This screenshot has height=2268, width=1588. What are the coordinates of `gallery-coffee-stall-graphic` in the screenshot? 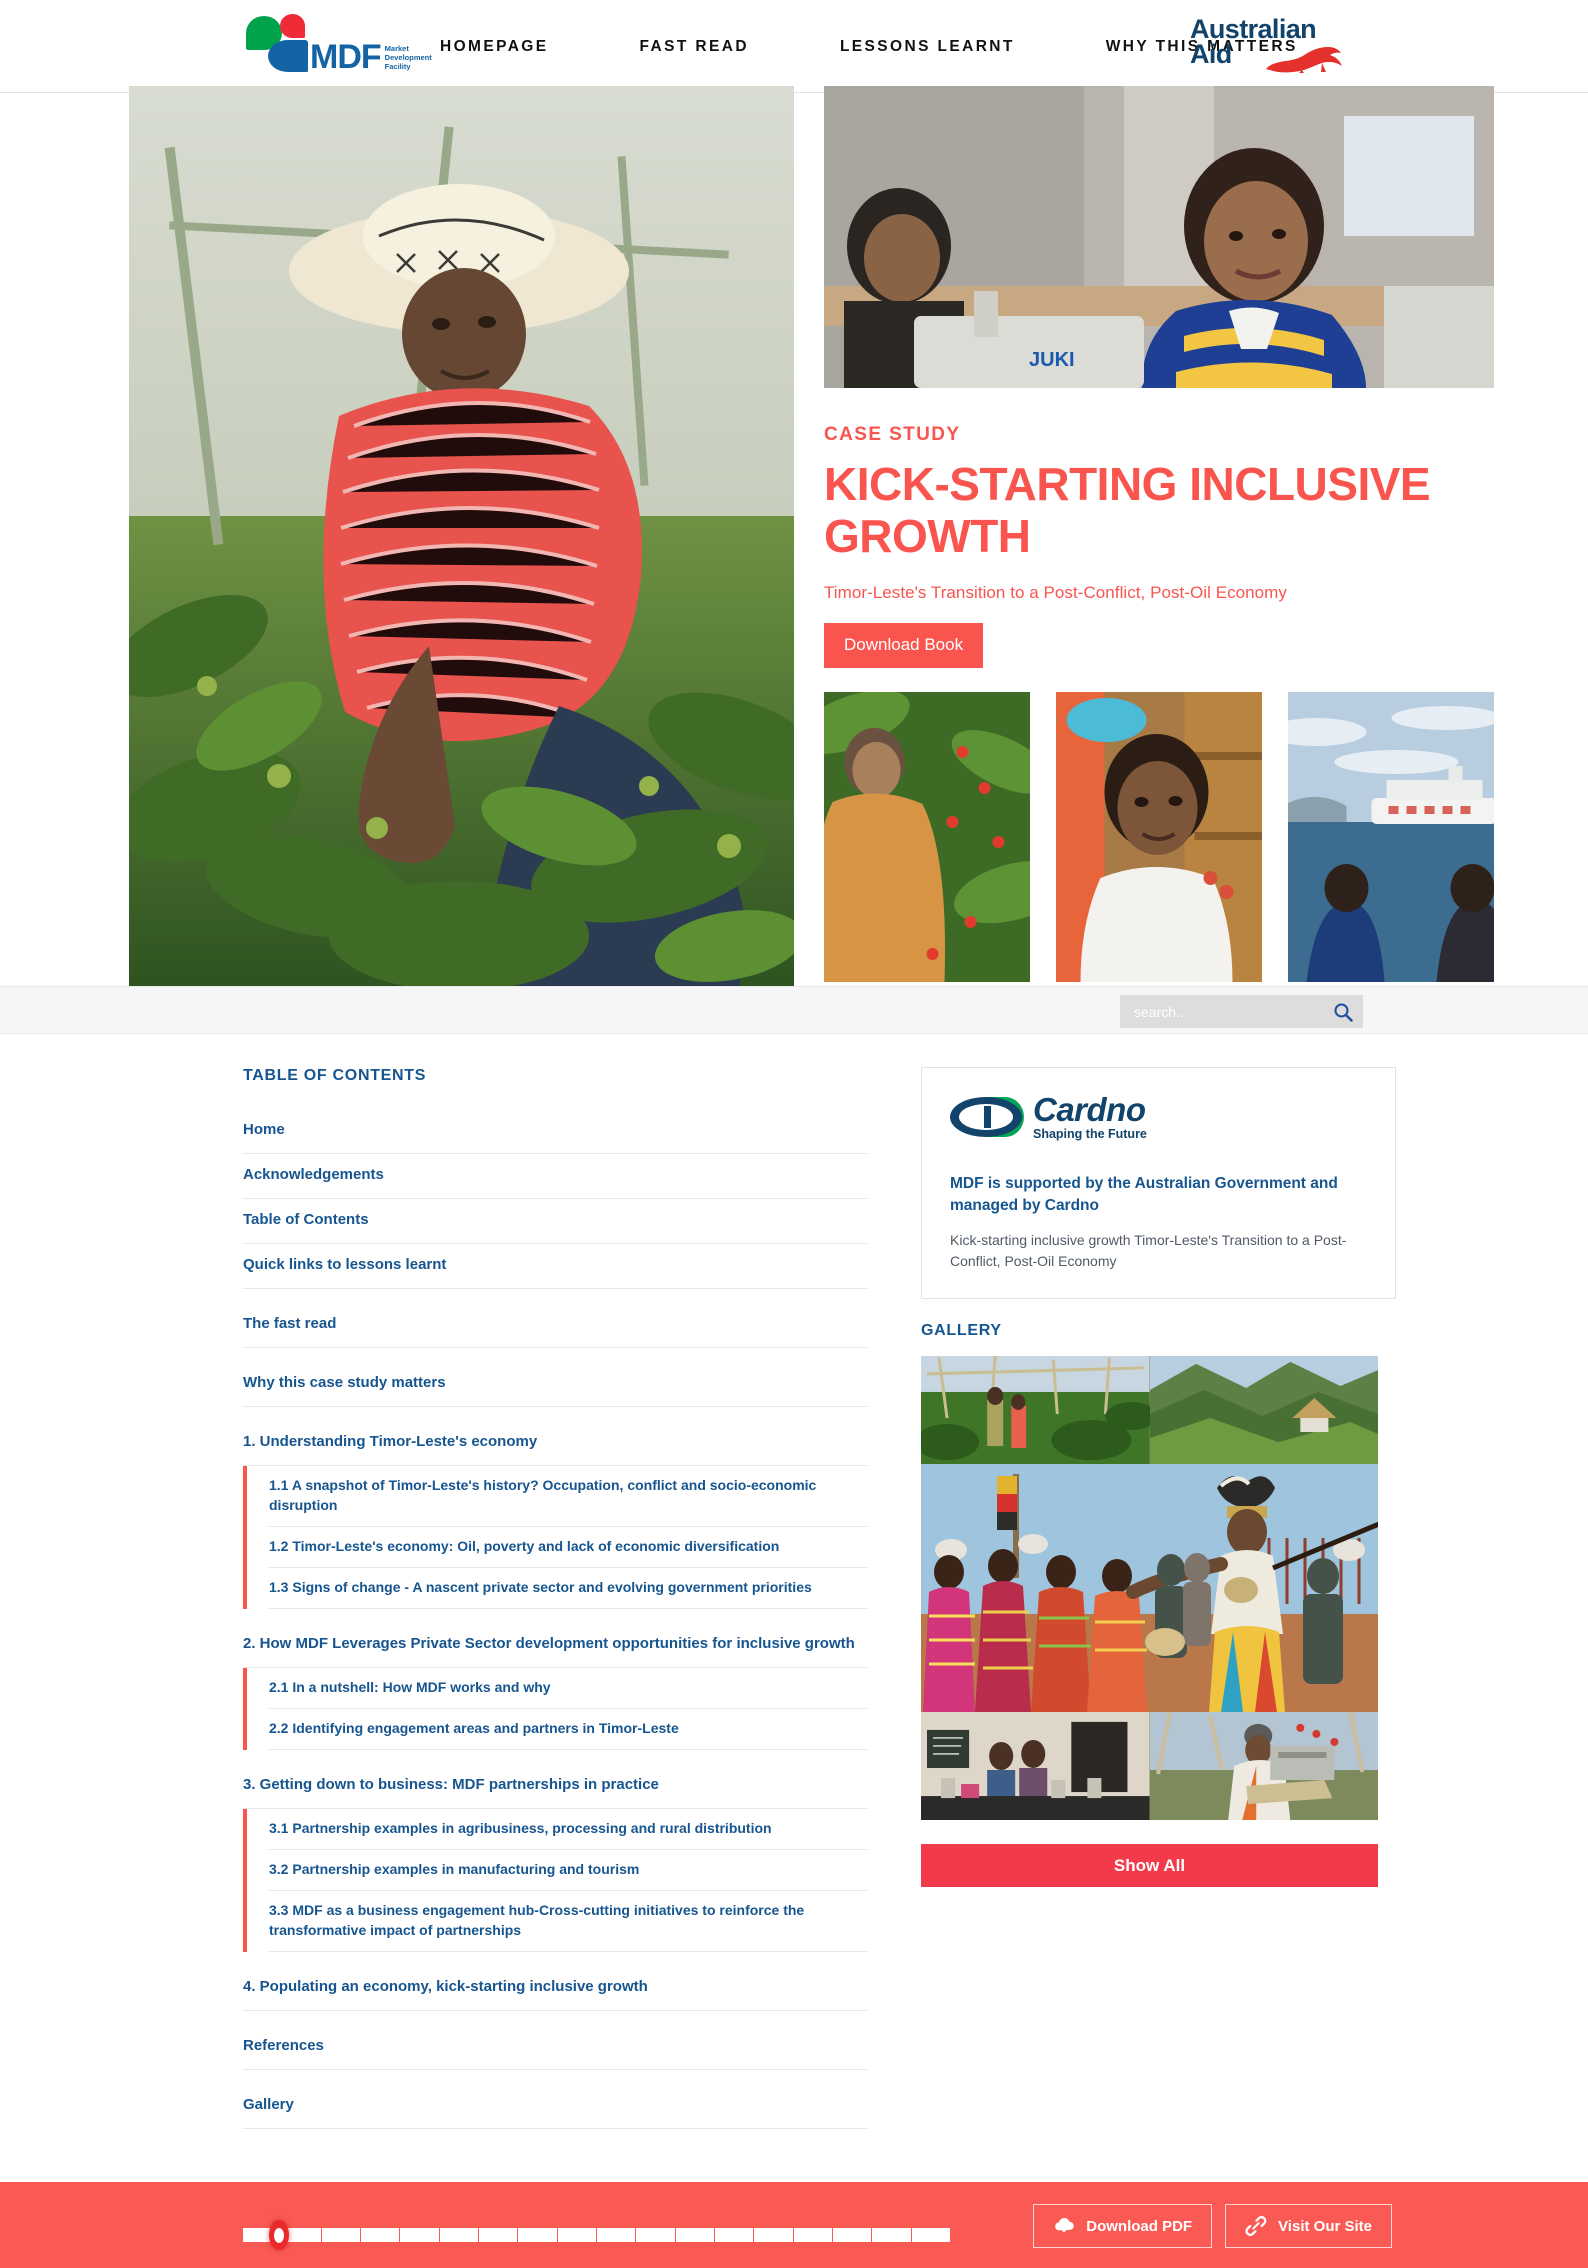 It's located at (1035, 1766).